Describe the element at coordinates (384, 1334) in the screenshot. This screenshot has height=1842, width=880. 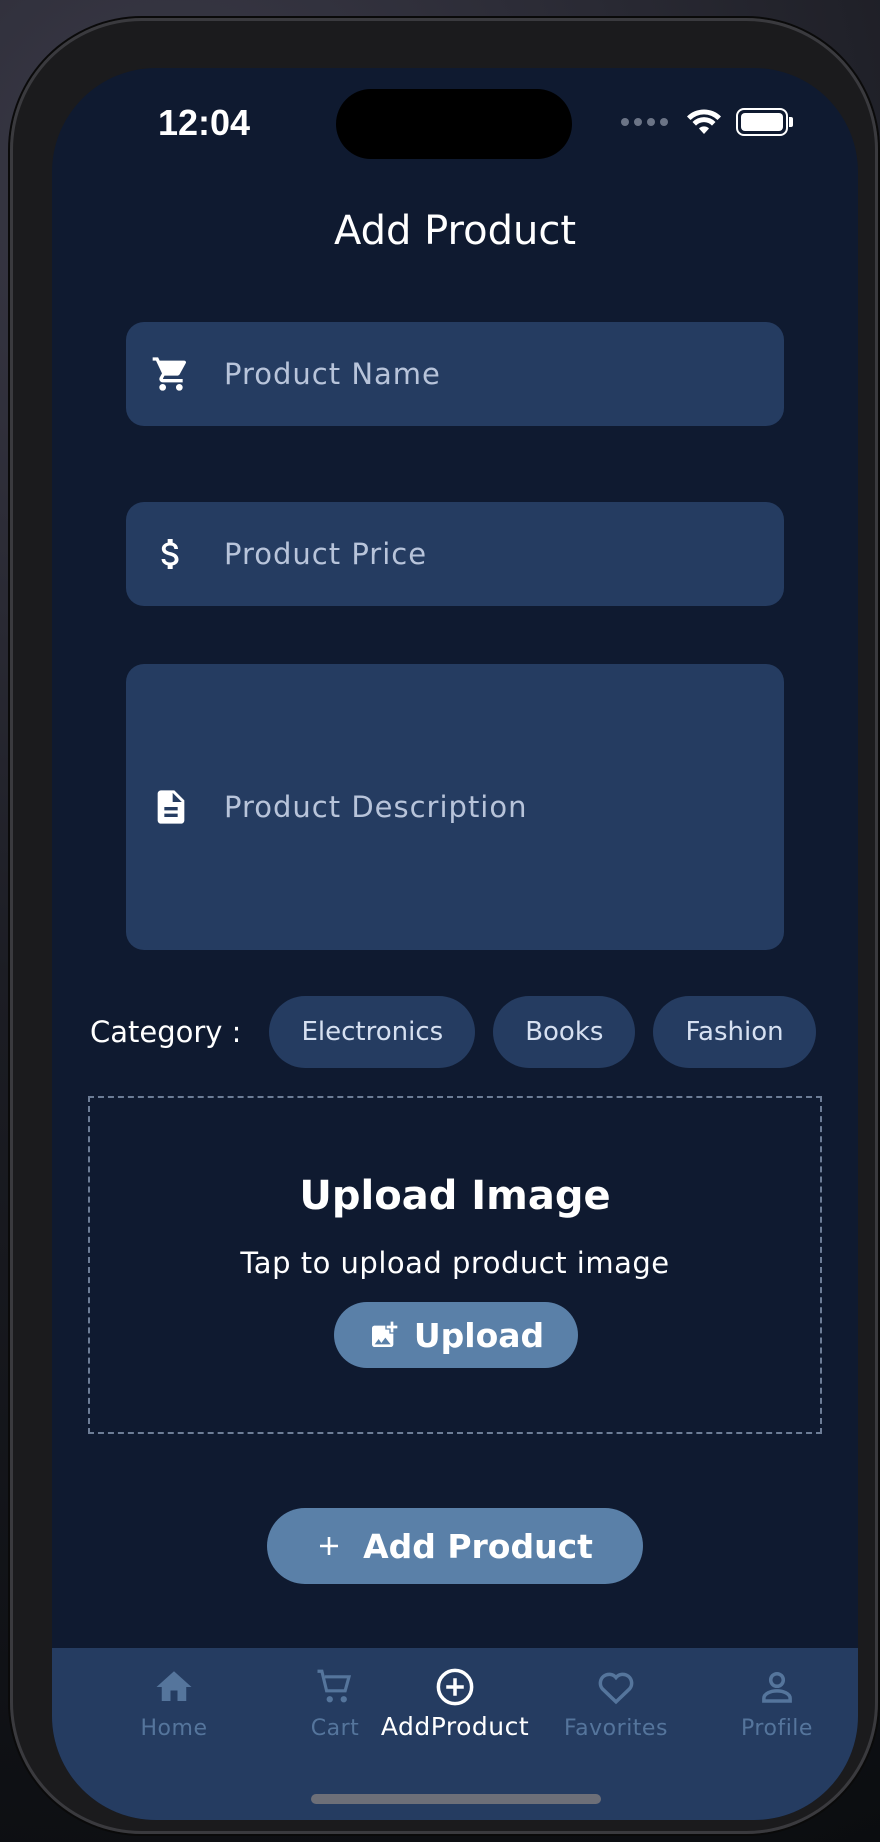
I see `add-photo-icon` at that location.